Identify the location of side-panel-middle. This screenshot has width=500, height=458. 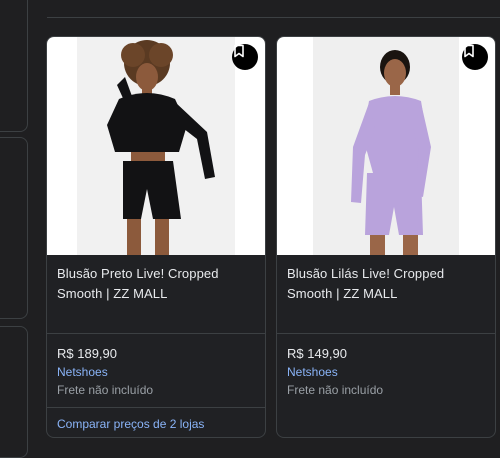
(14, 228).